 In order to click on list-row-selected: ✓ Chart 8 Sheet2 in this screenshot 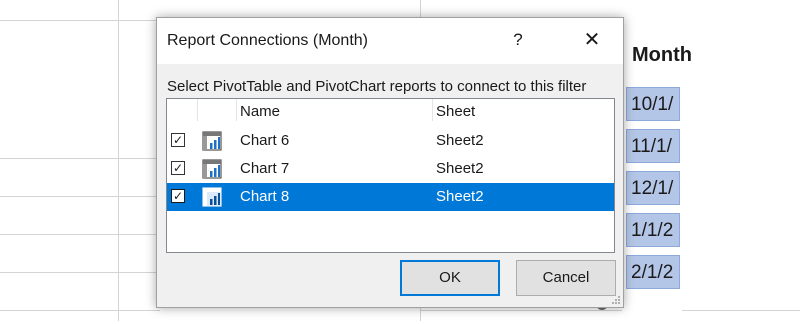, I will do `click(390, 197)`.